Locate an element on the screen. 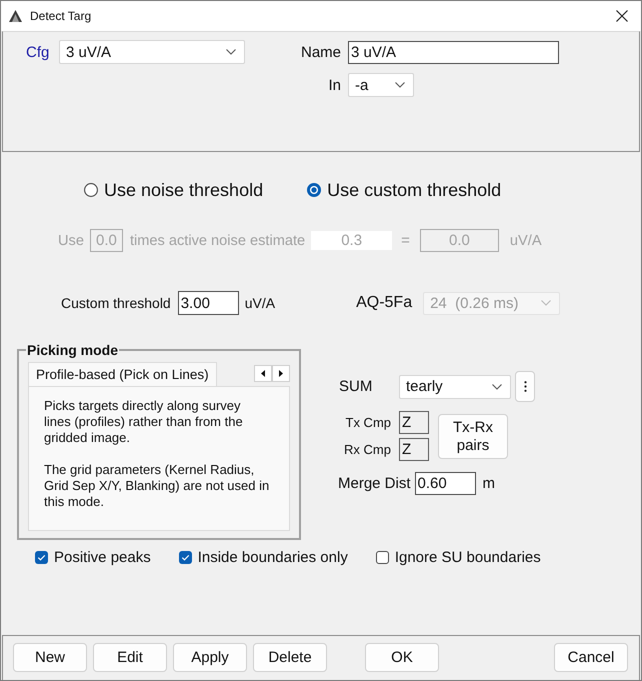  noise-estimate-label: times active noise estimate is located at coordinates (218, 240).